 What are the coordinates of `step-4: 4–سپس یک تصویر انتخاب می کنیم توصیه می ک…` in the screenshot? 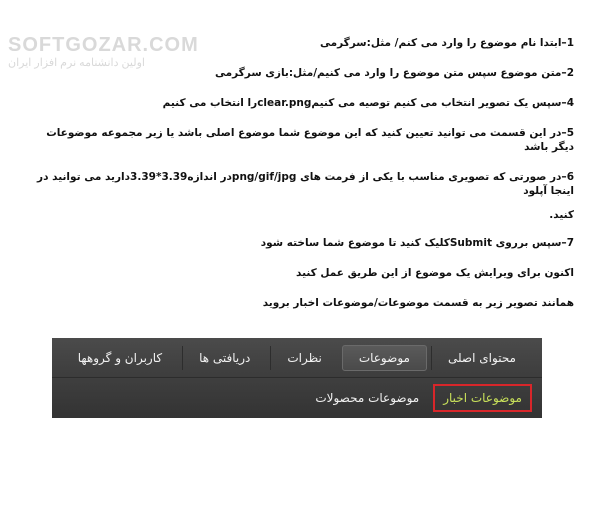 It's located at (368, 103).